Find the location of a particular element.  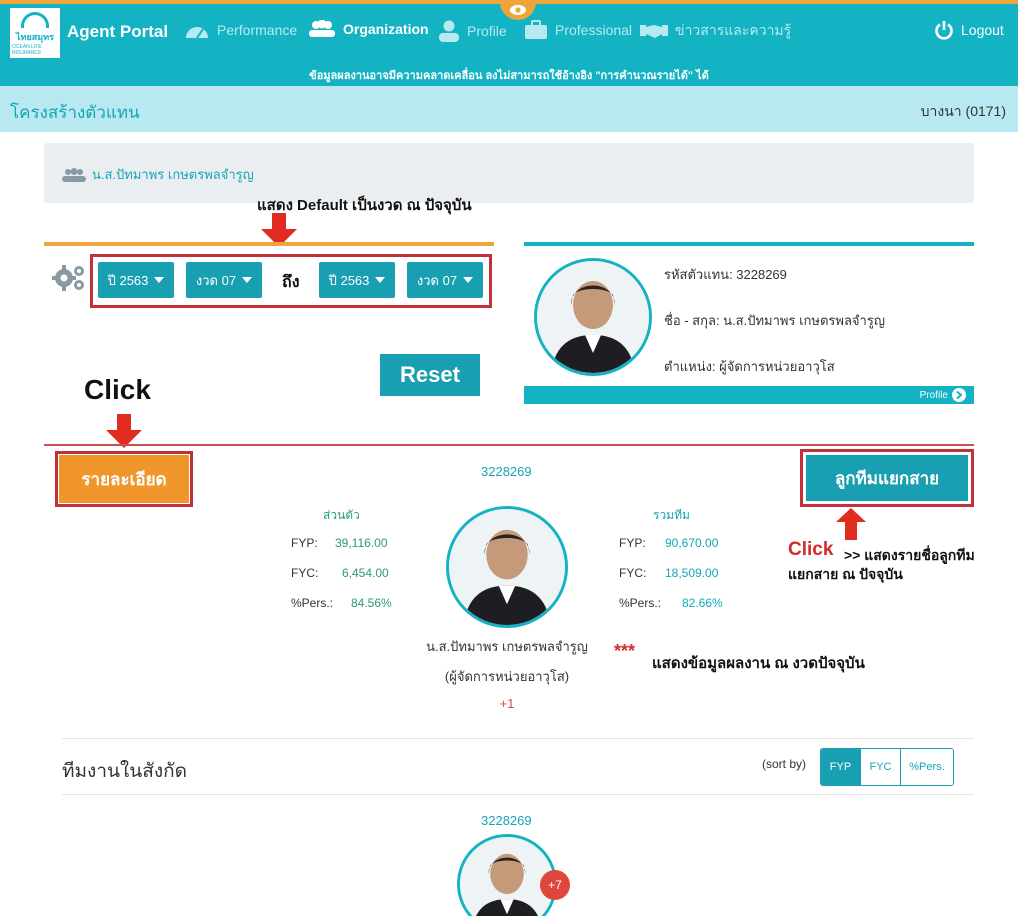

from-year-dropdown: ปี 2563 is located at coordinates (136, 280).